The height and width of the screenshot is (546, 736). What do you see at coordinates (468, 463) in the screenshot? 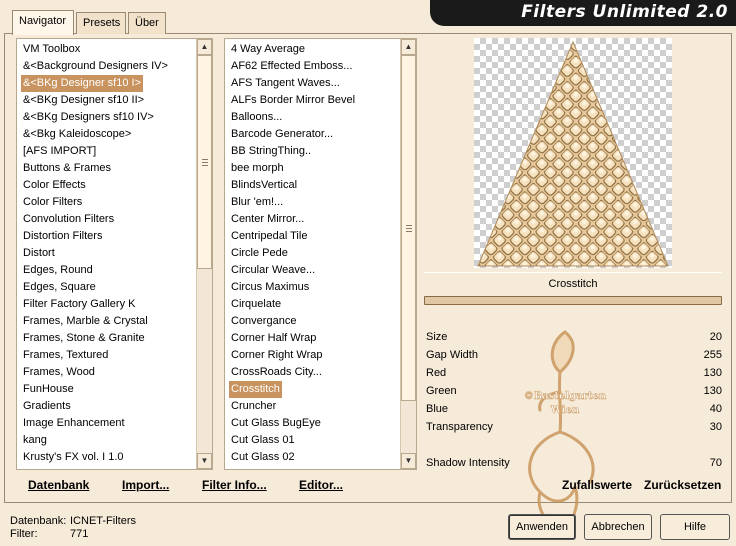
I see `param-label: Shadow Intensity` at bounding box center [468, 463].